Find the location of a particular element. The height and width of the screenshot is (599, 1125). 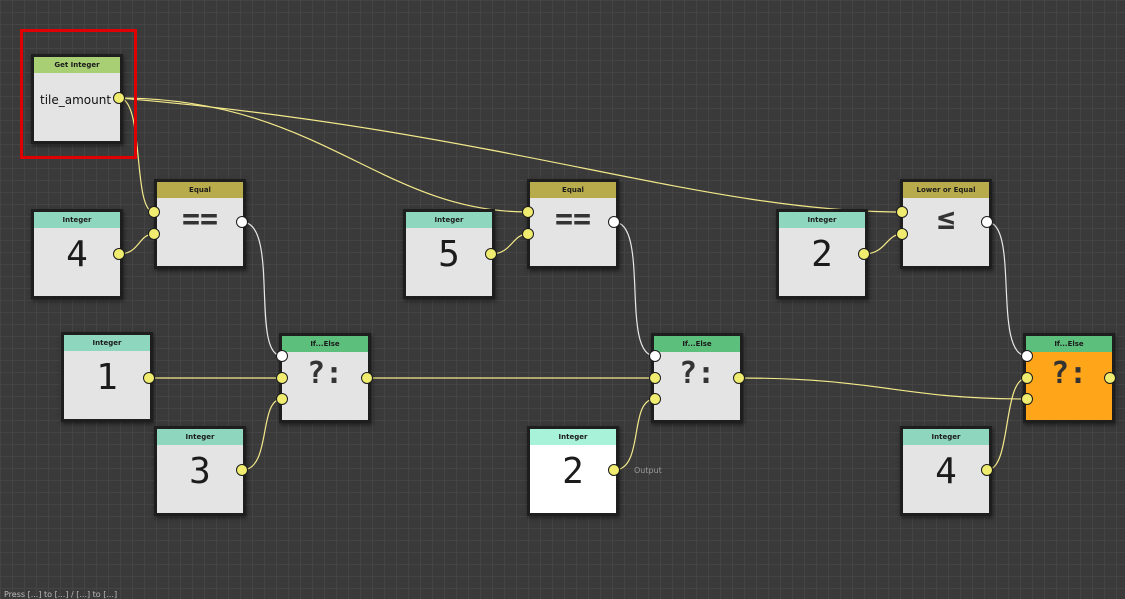

equal-node-1: Equal == is located at coordinates (200, 224).